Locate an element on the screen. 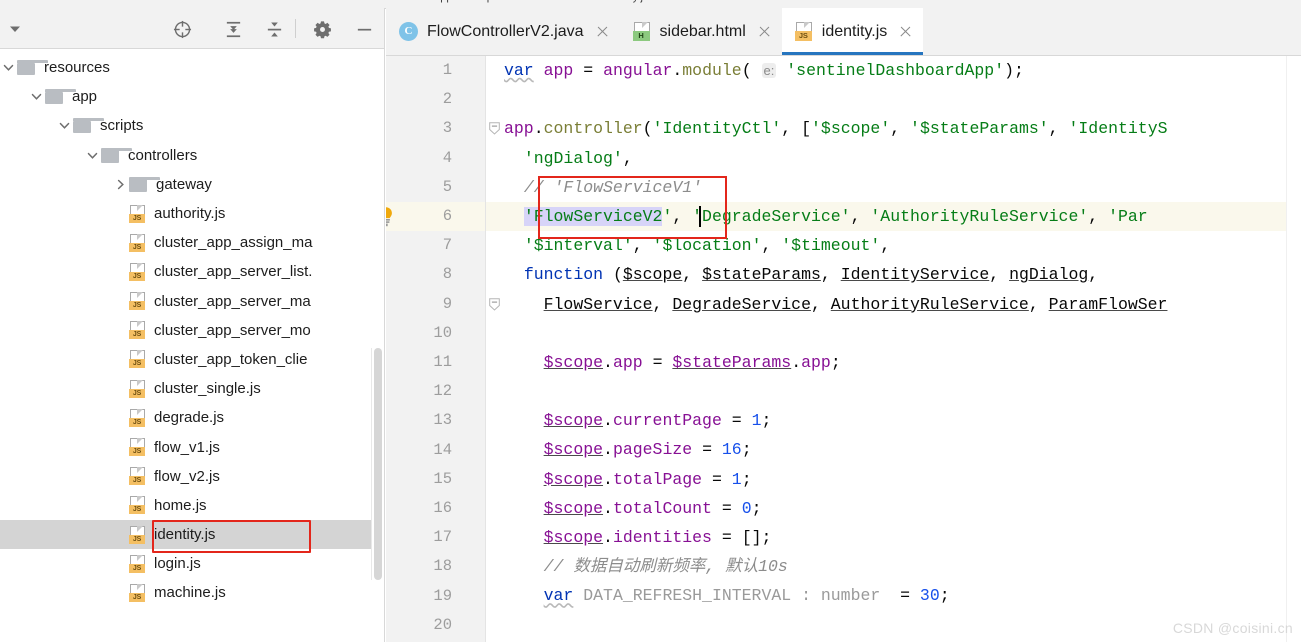 The image size is (1301, 642). tree-item-label: machine.js is located at coordinates (190, 593).